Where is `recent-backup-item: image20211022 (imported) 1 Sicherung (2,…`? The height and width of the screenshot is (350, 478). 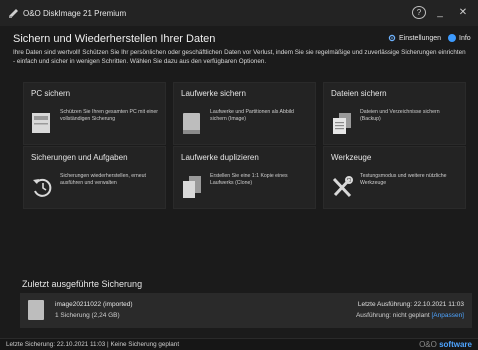
recent-backup-item: image20211022 (imported) 1 Sicherung (2,… is located at coordinates (246, 310).